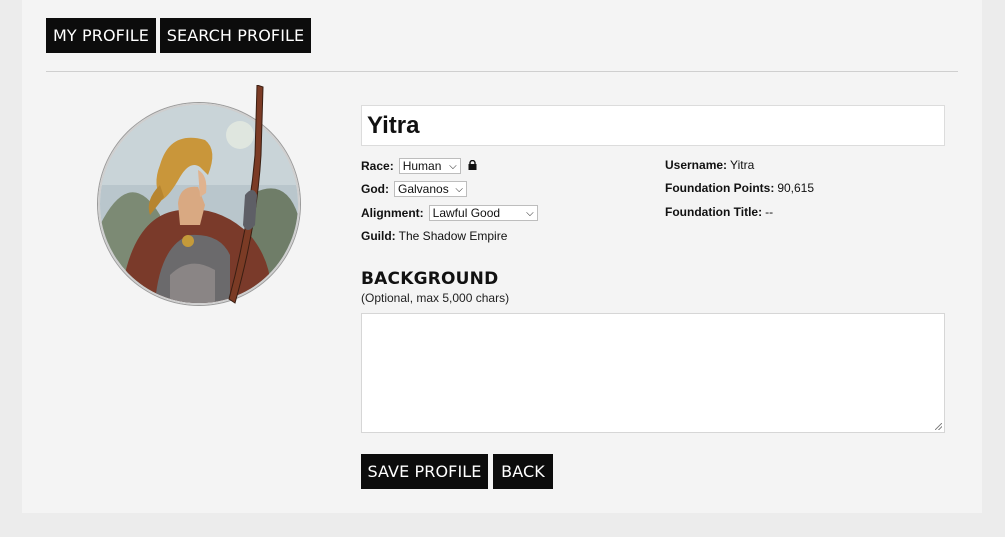 Image resolution: width=1005 pixels, height=537 pixels. Describe the element at coordinates (742, 165) in the screenshot. I see `username-value: Yitra` at that location.